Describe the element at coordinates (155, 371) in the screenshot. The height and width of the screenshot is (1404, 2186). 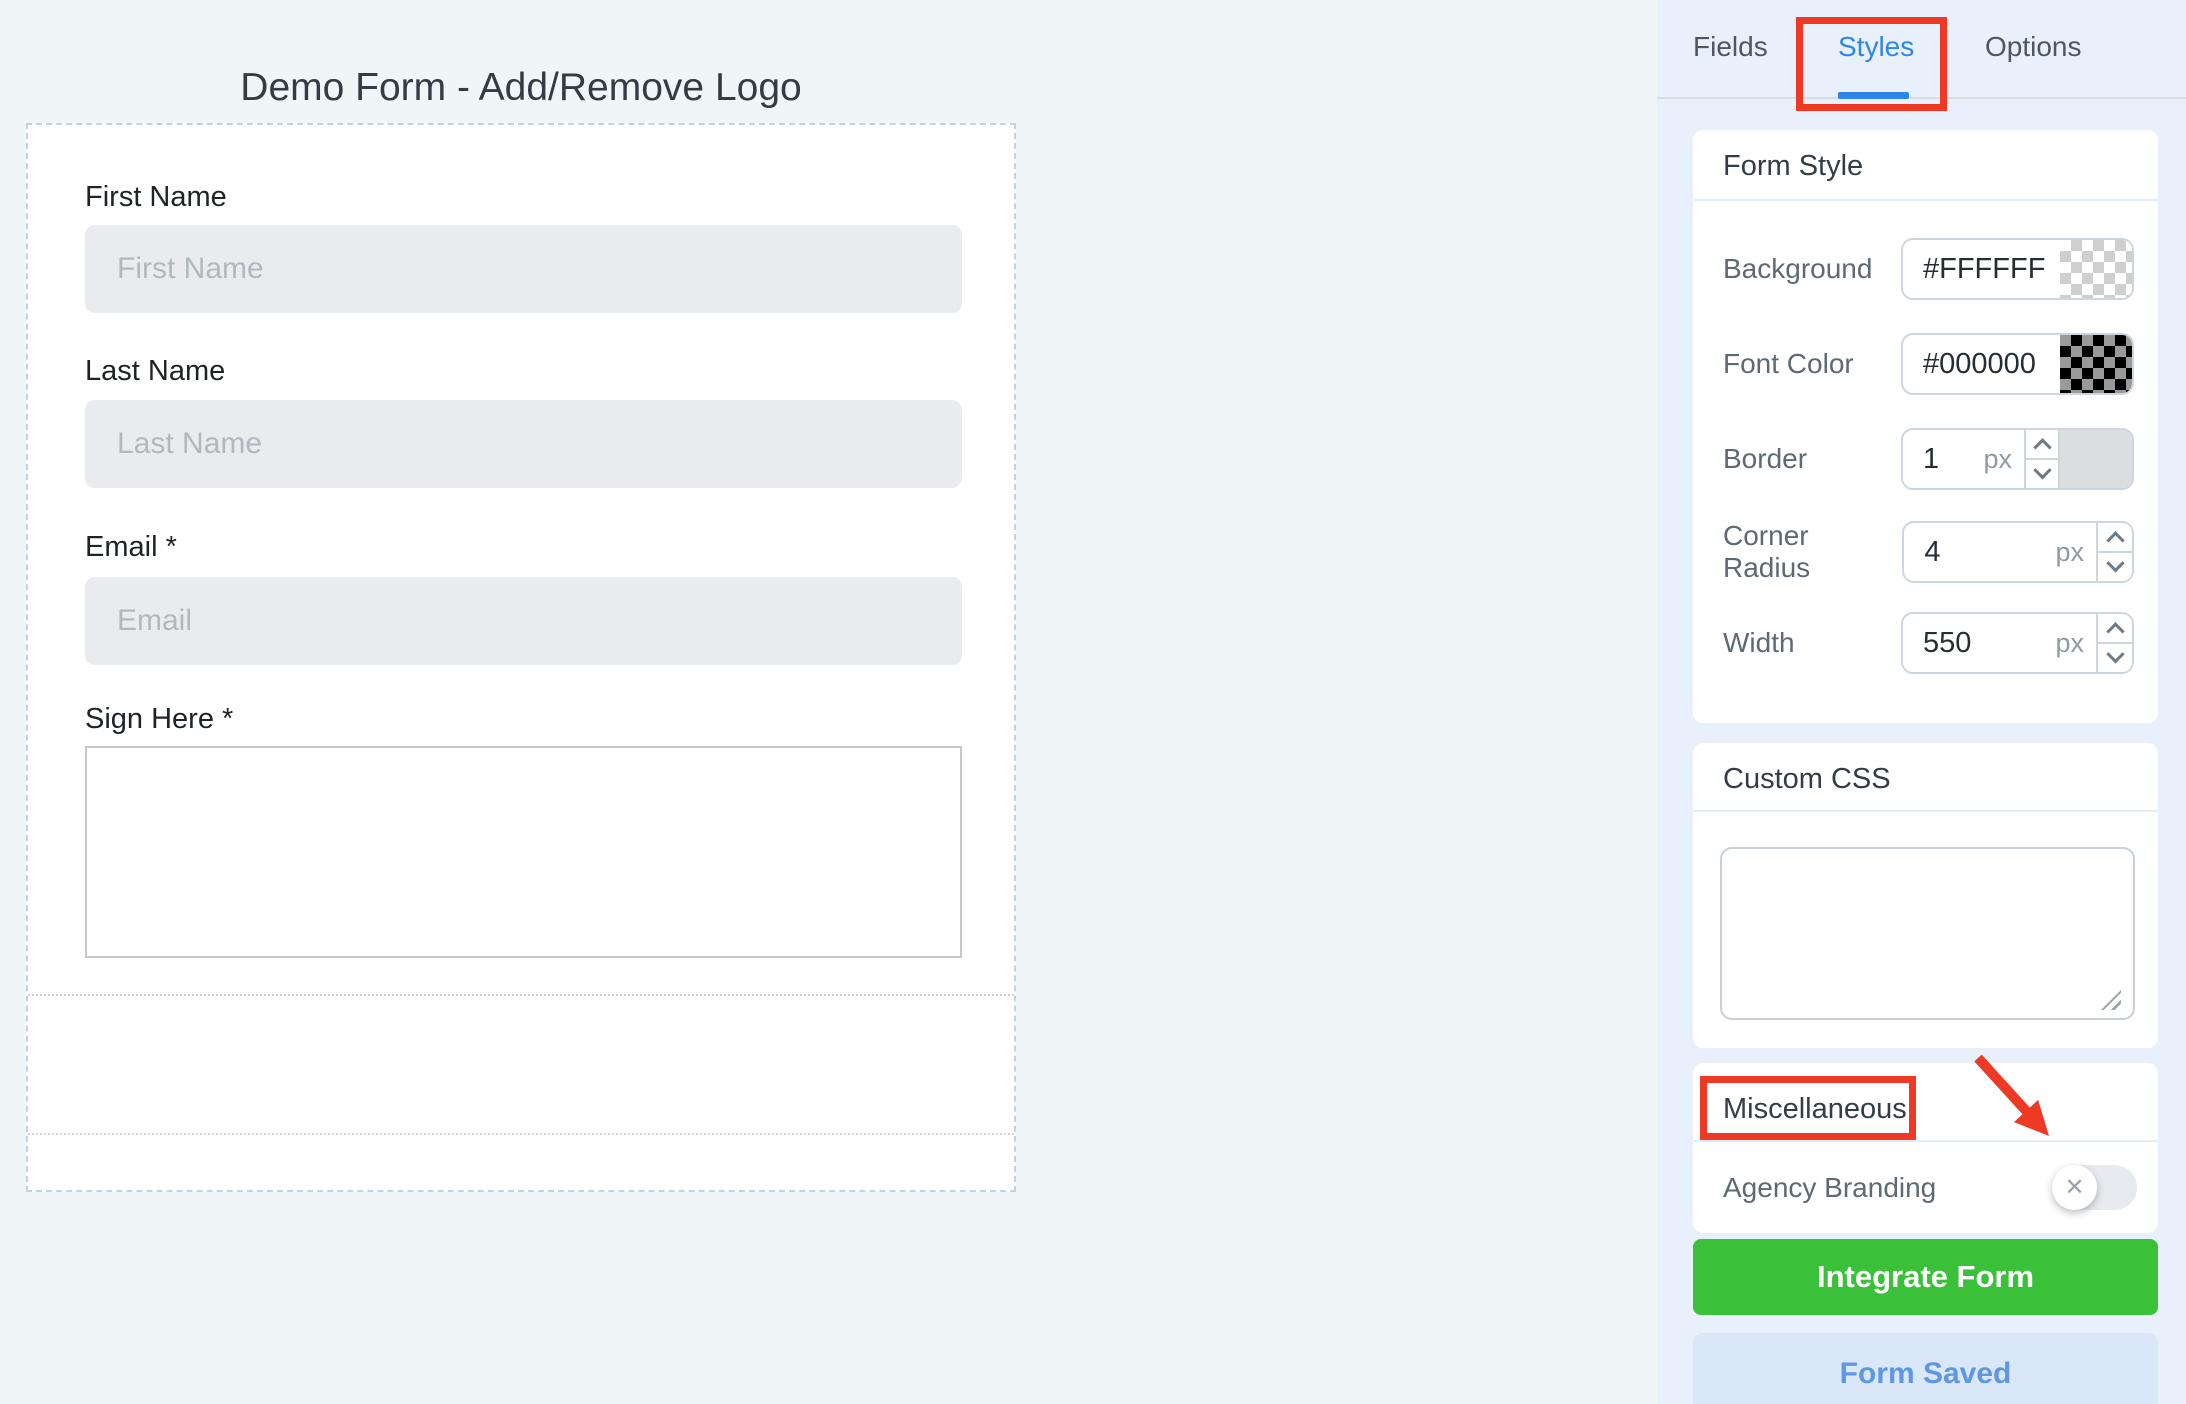
I see `last-name-label: Last Name` at that location.